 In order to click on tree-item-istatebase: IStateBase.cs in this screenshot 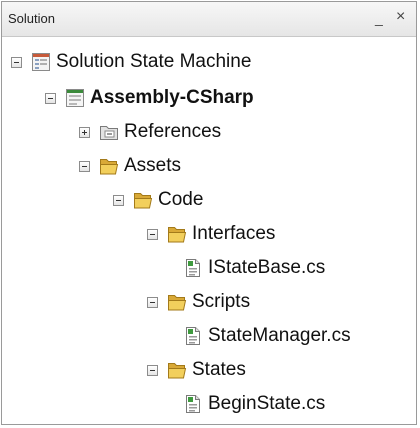, I will do `click(254, 268)`.